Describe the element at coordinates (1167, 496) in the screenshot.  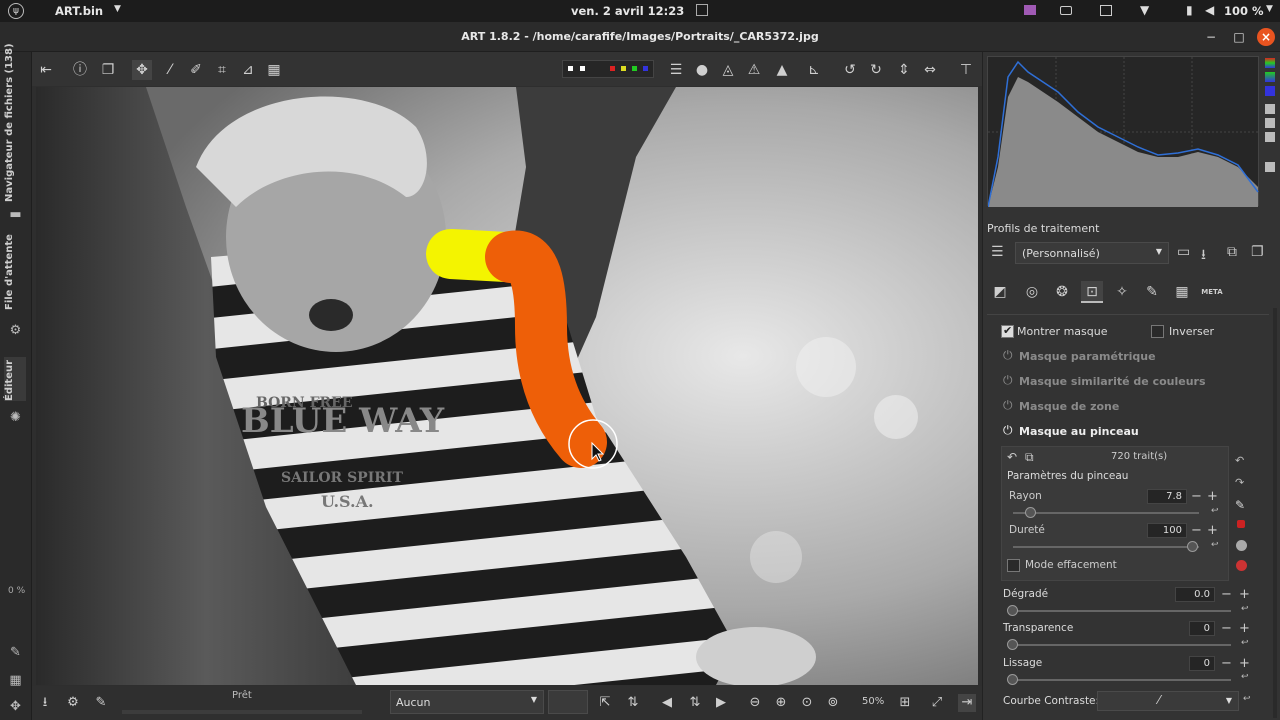
I see `radius-value: 7.8` at that location.